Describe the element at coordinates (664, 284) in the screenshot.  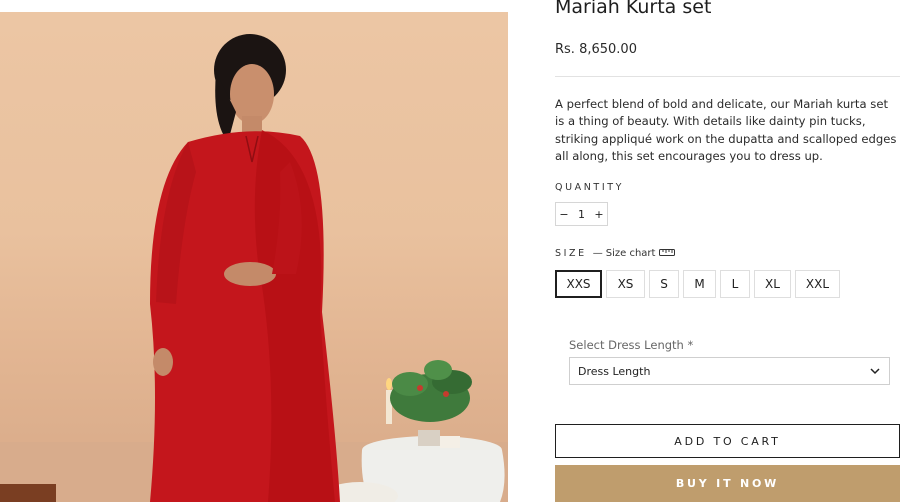
I see `size-option-s: S` at that location.